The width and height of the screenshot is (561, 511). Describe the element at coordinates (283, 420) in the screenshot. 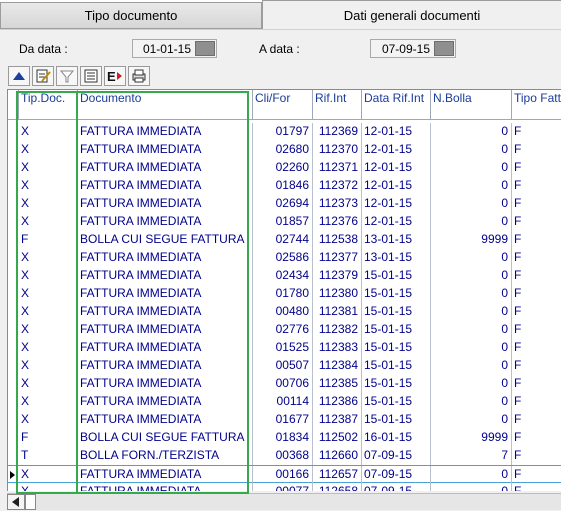

I see `cell-cli-for: 01677` at that location.